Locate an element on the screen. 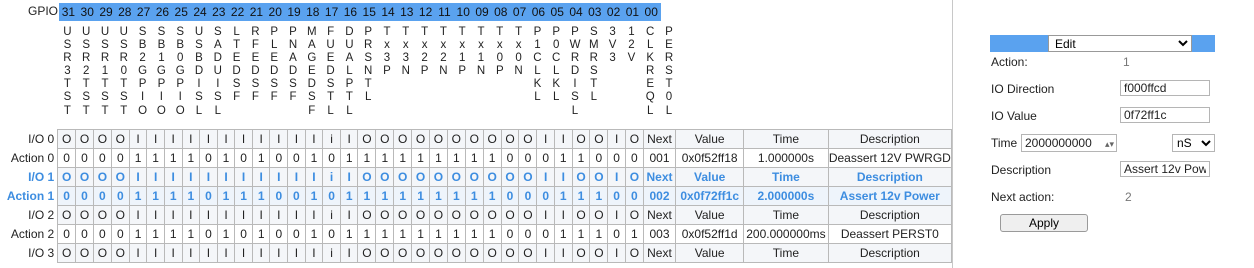 The height and width of the screenshot is (268, 1254). apply-button: Apply is located at coordinates (1044, 223).